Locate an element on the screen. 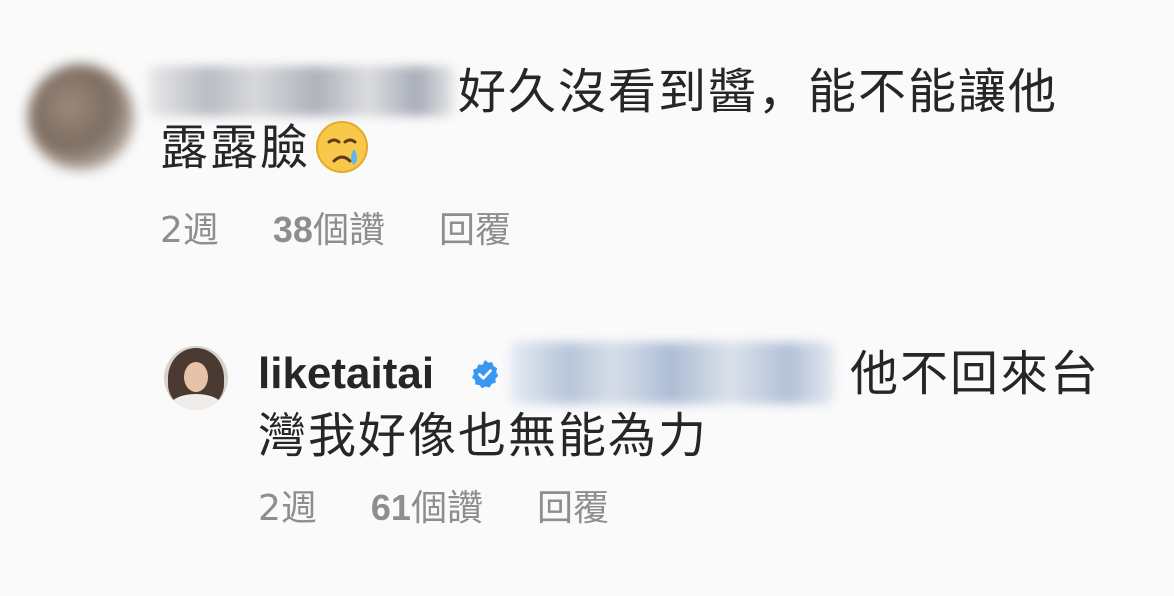 The width and height of the screenshot is (1174, 596). likes-count-button: 61個讚 is located at coordinates (427, 508).